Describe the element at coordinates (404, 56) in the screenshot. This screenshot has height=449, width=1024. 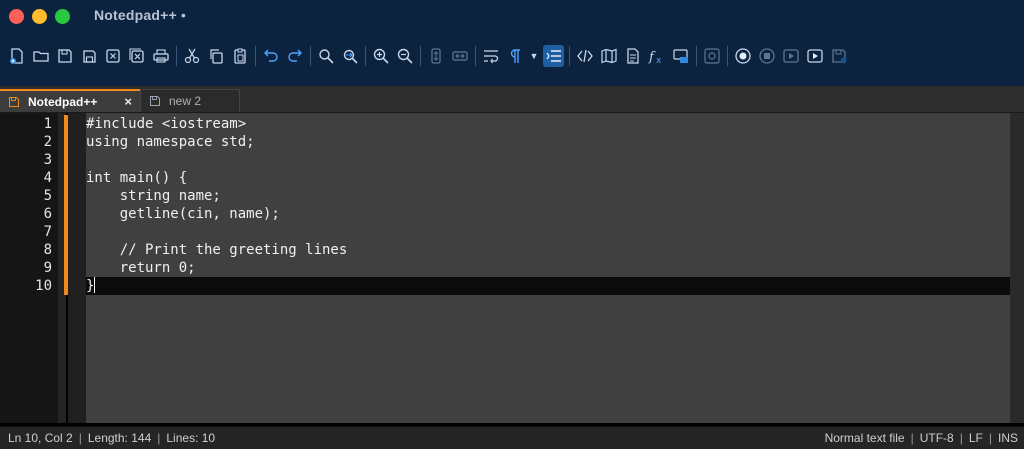
I see `zoom-out-icon` at that location.